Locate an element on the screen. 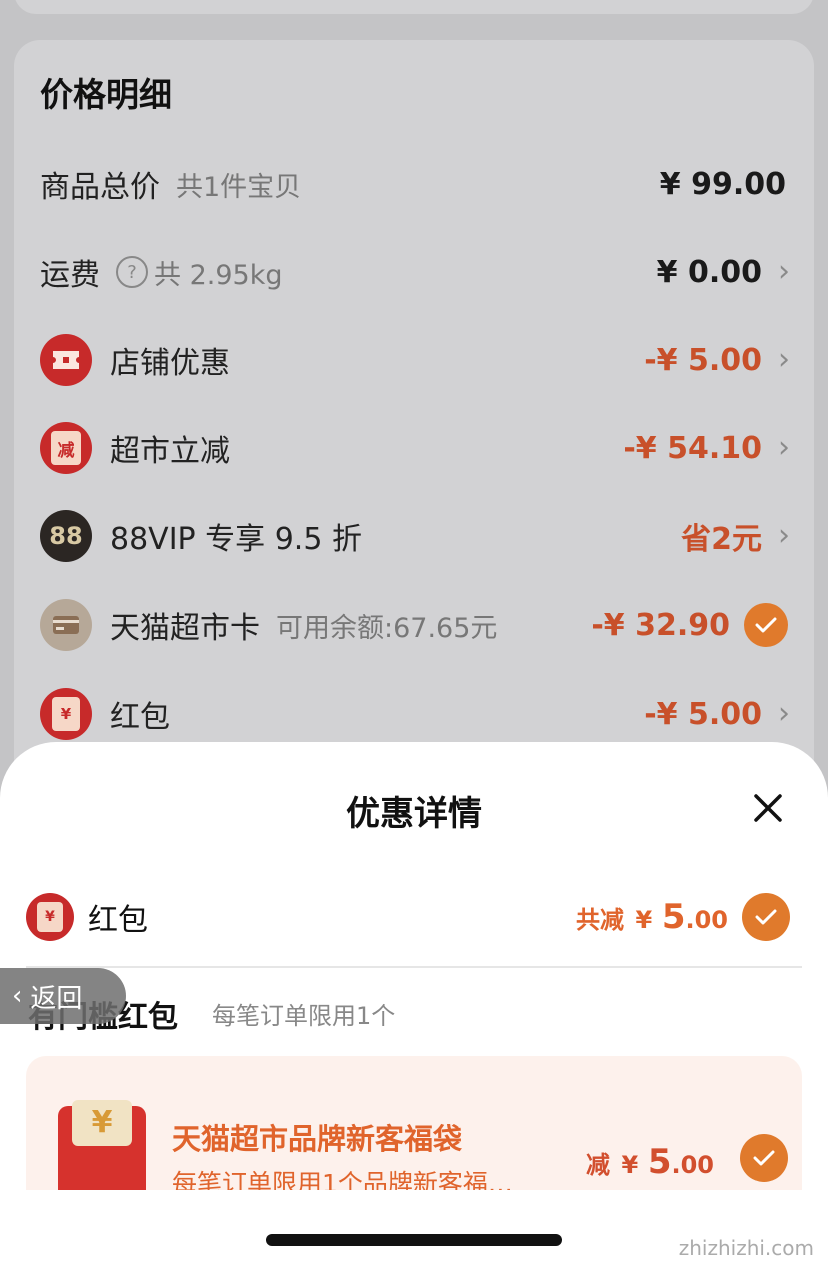  row-label: 天猫超市卡 is located at coordinates (185, 628).